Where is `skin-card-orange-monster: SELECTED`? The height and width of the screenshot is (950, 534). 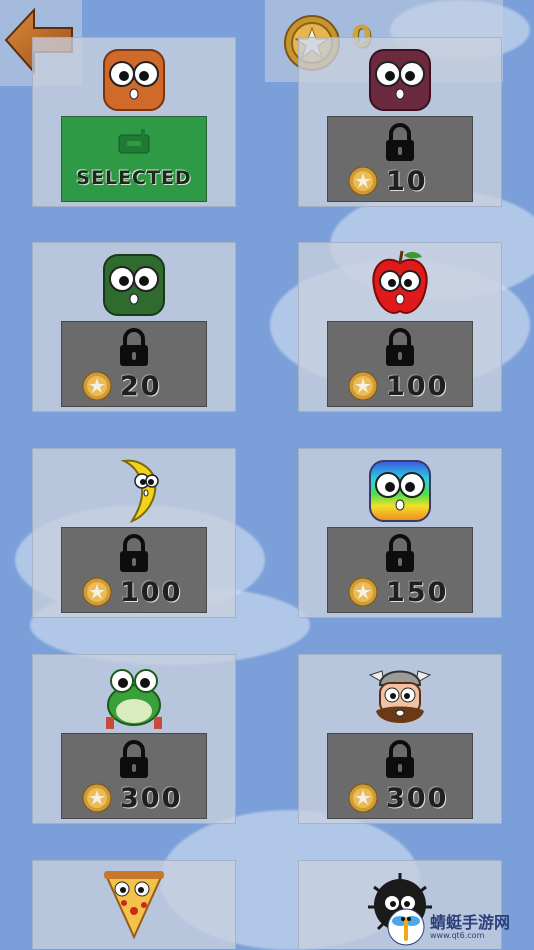 skin-card-orange-monster: SELECTED is located at coordinates (134, 122).